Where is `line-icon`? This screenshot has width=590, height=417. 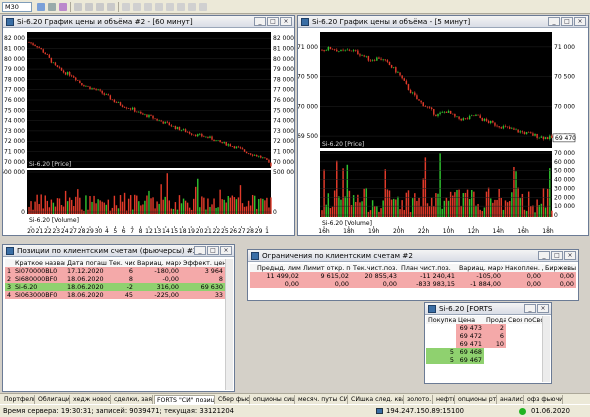 line-icon is located at coordinates (63, 7).